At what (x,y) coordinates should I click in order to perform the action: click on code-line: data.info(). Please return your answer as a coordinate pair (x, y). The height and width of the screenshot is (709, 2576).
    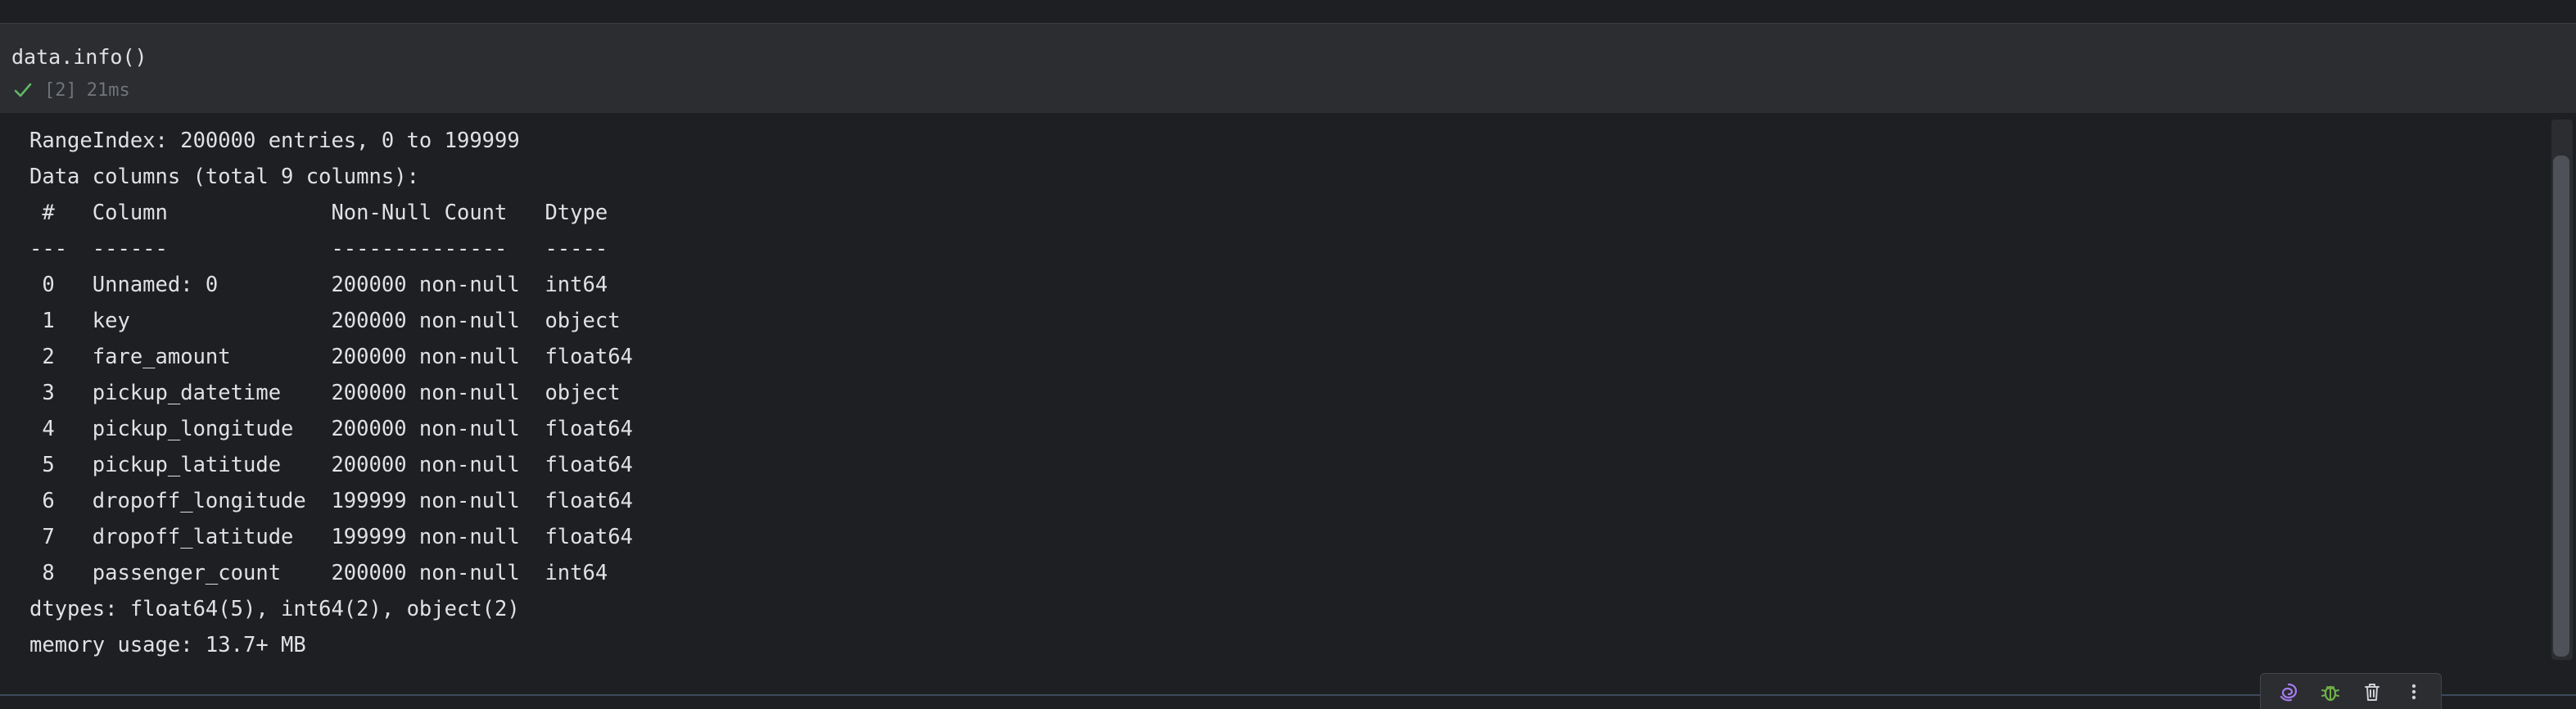
    Looking at the image, I should click on (79, 57).